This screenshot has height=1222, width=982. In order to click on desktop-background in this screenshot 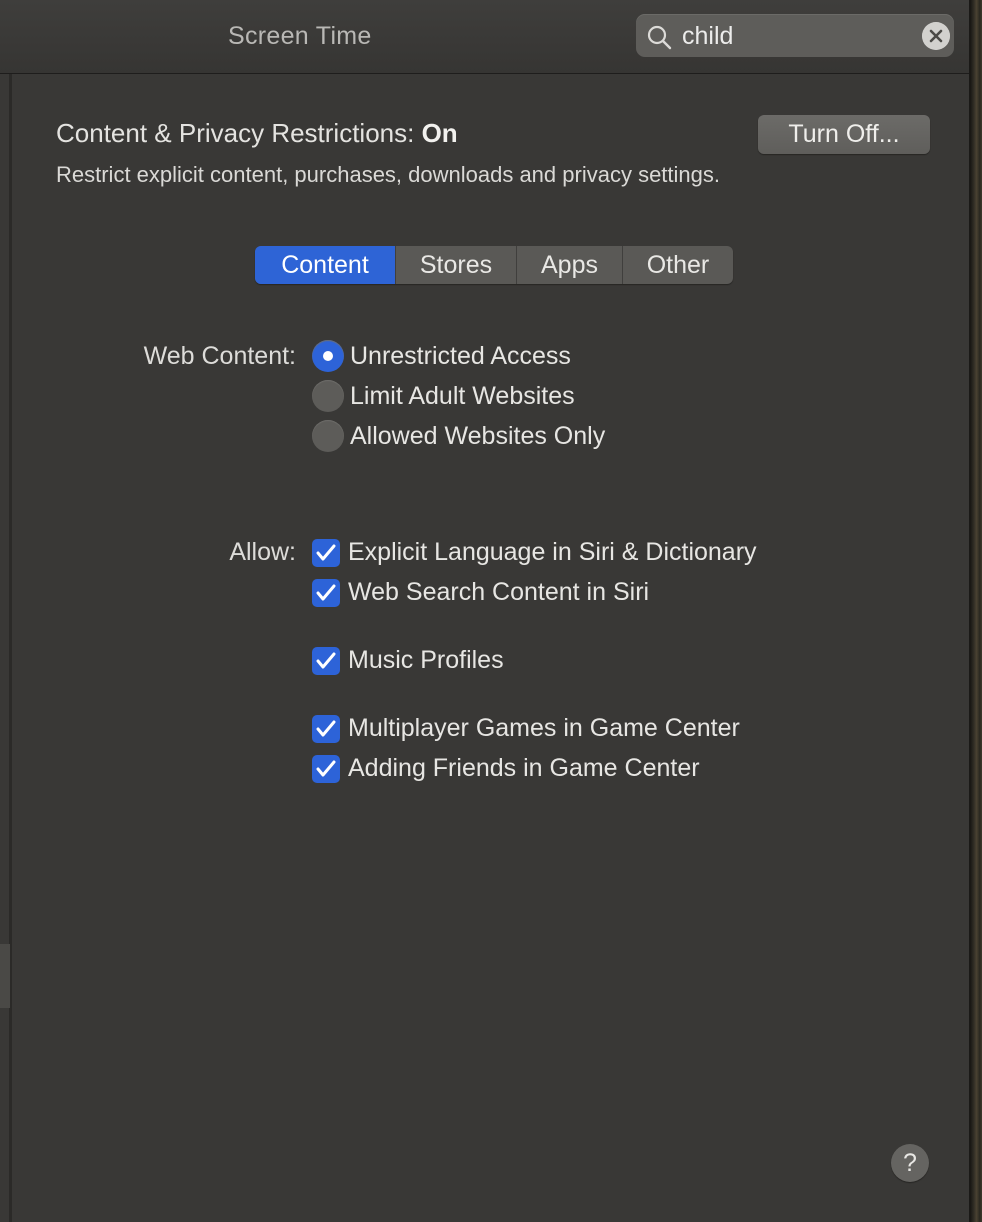, I will do `click(976, 611)`.